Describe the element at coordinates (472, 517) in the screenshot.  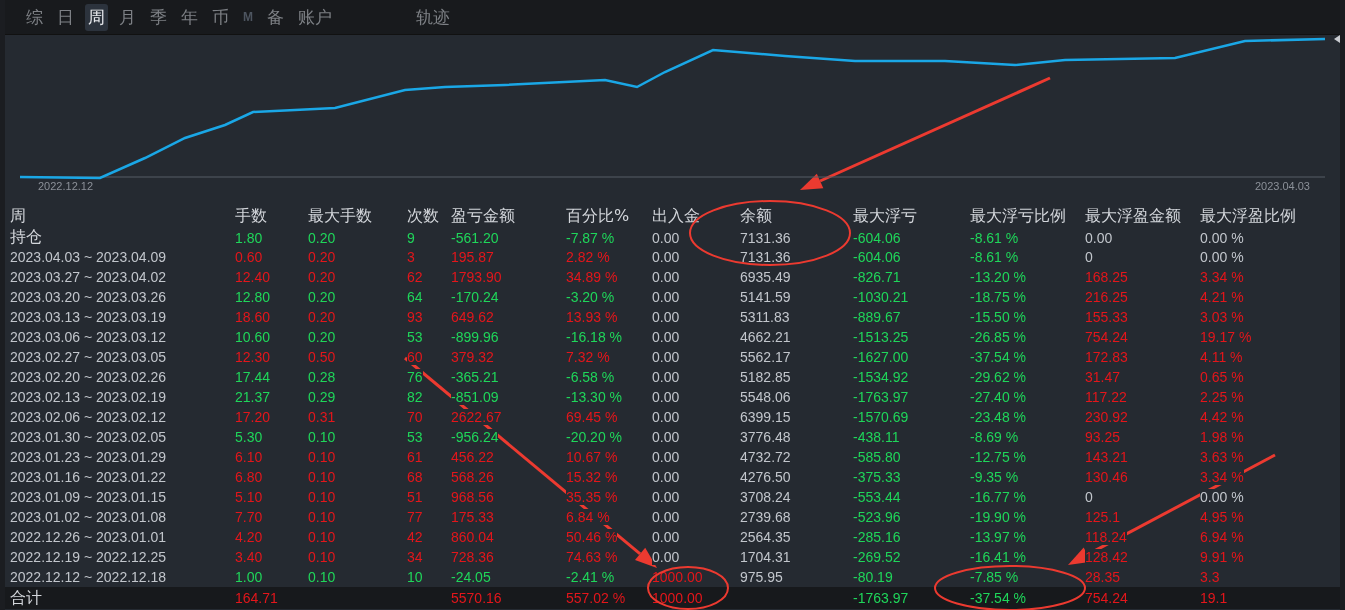
I see `table-cell: 175.33` at that location.